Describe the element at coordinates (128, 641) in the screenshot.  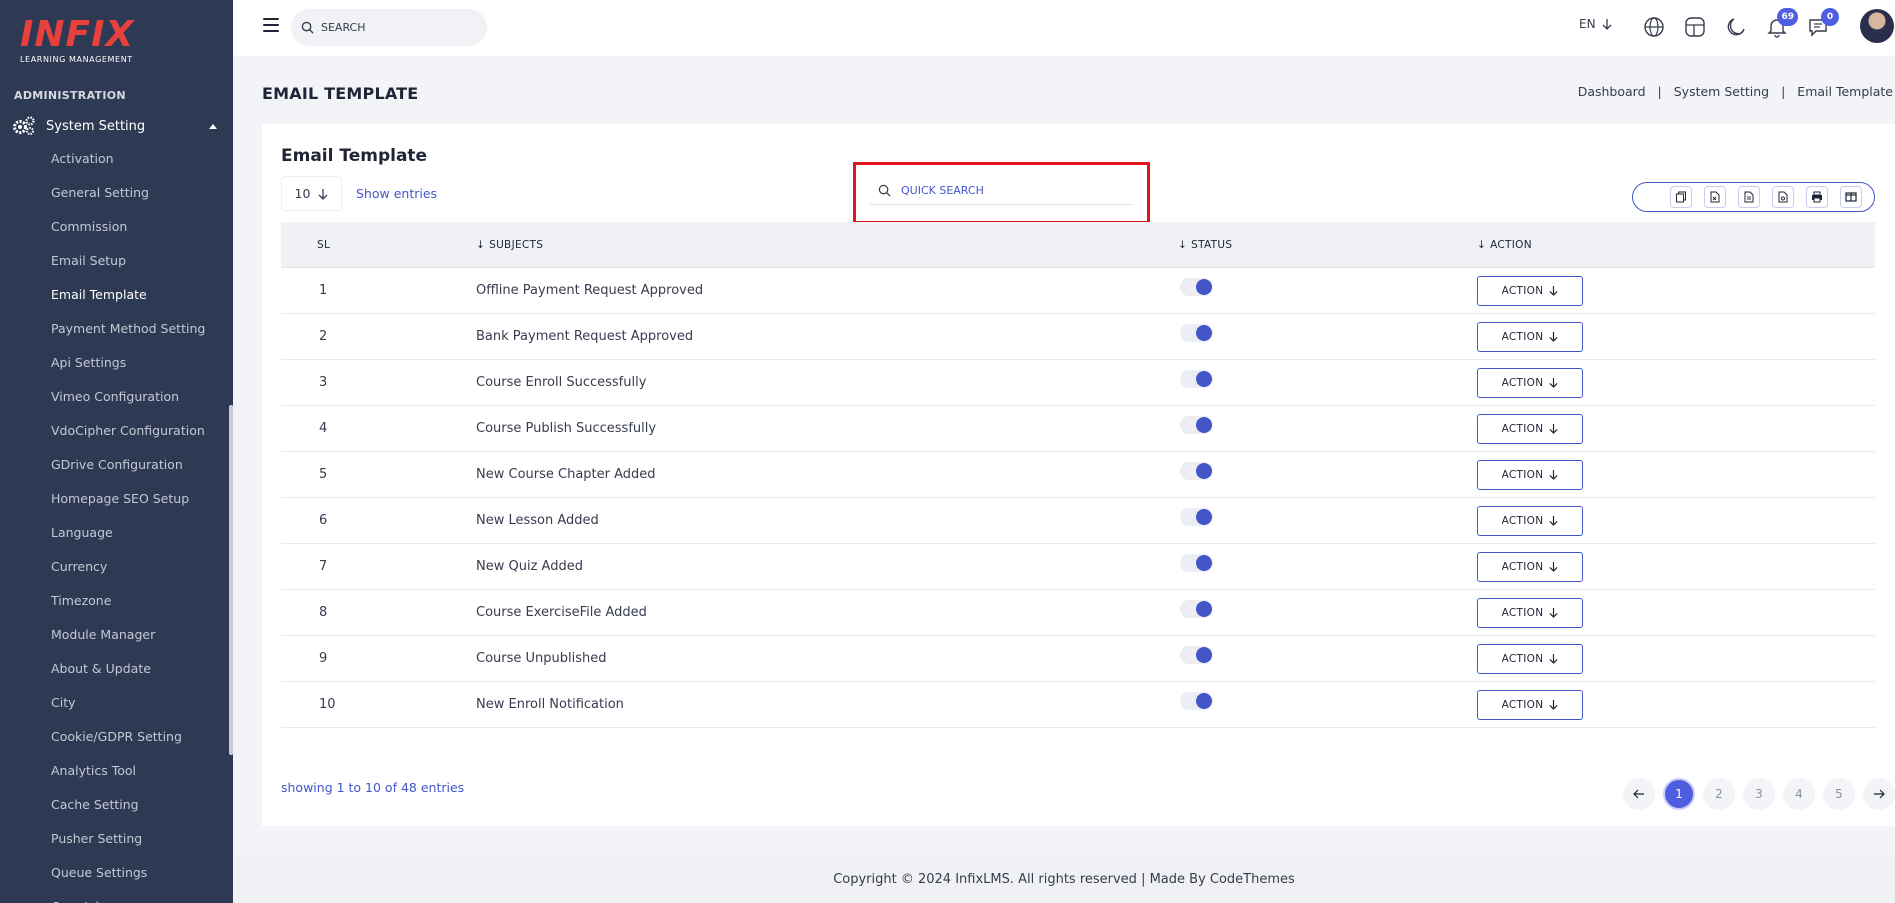
I see `sidebar-item-module-manager: Module Manager` at that location.